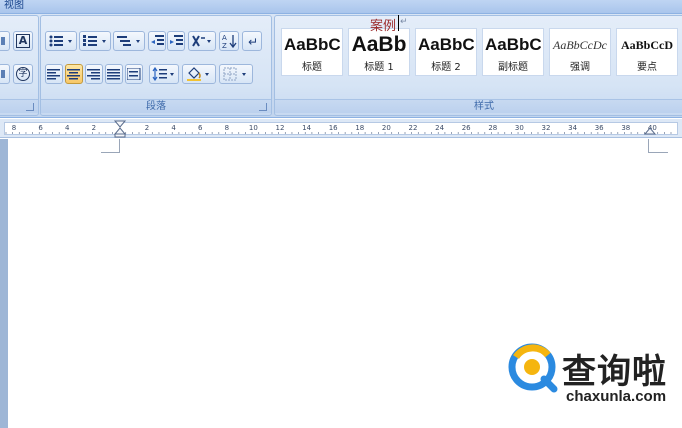 This screenshot has height=428, width=682. I want to click on font-group: A 字, so click(19, 65).